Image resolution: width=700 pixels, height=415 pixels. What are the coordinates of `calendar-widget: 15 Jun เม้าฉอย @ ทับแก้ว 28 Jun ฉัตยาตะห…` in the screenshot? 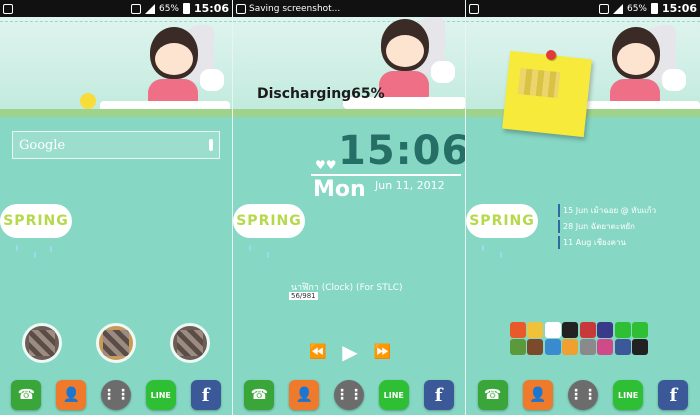 It's located at (607, 228).